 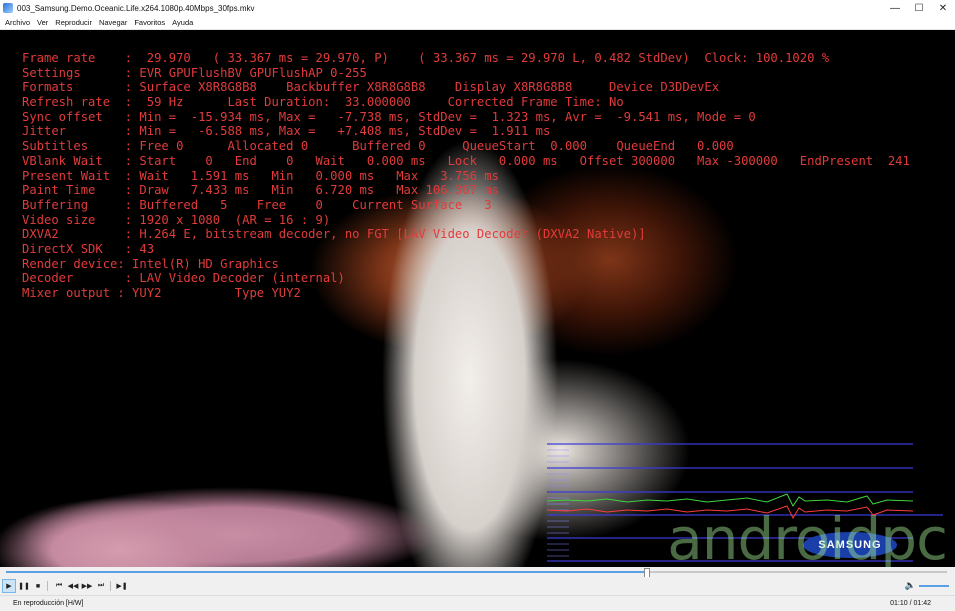 I want to click on speaker-icon: 🔈, so click(x=910, y=585).